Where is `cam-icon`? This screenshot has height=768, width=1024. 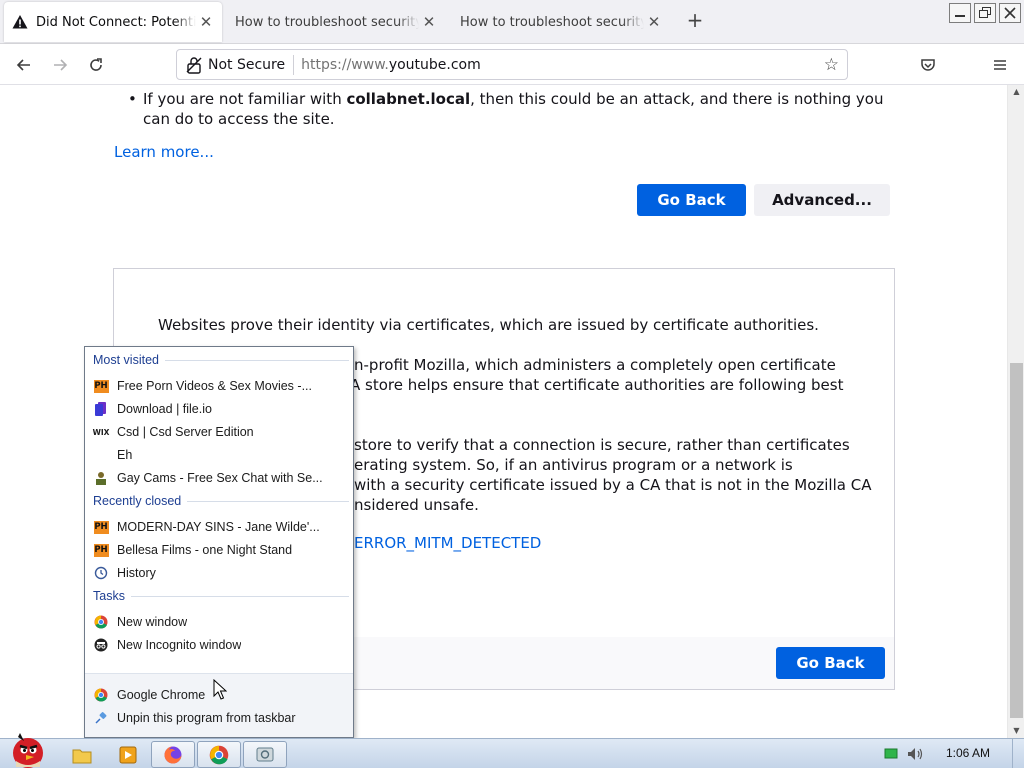
cam-icon is located at coordinates (101, 478).